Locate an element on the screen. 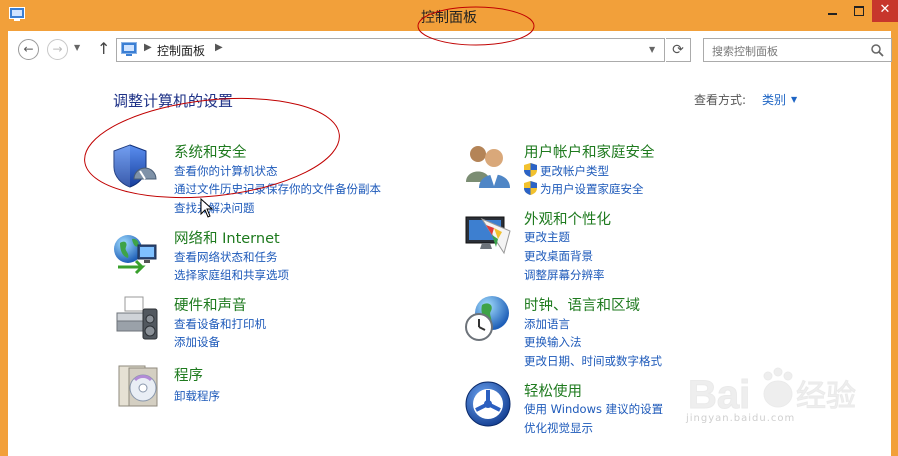 The width and height of the screenshot is (898, 456). link-change-account-type: 更改帐户类型 is located at coordinates (574, 171).